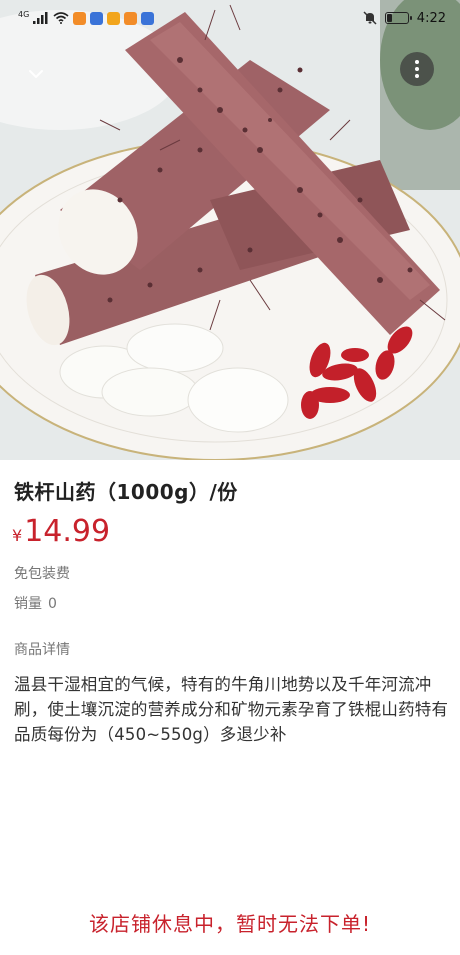 This screenshot has height=955, width=460. What do you see at coordinates (42, 574) in the screenshot?
I see `shipping-info: 免包装费` at bounding box center [42, 574].